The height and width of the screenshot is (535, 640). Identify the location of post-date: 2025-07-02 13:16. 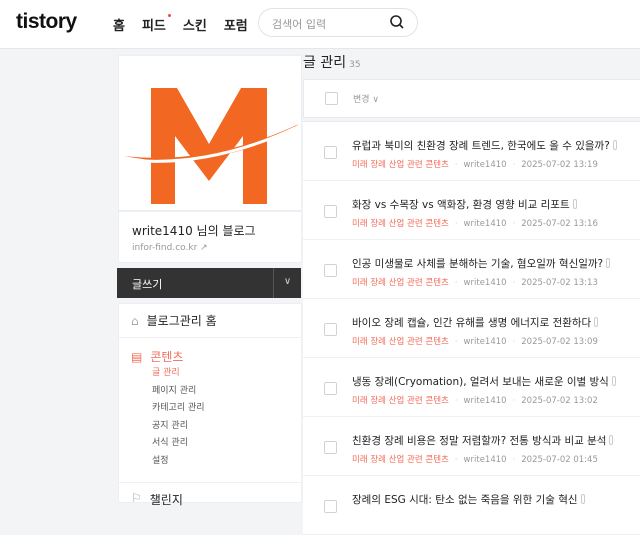
(559, 224).